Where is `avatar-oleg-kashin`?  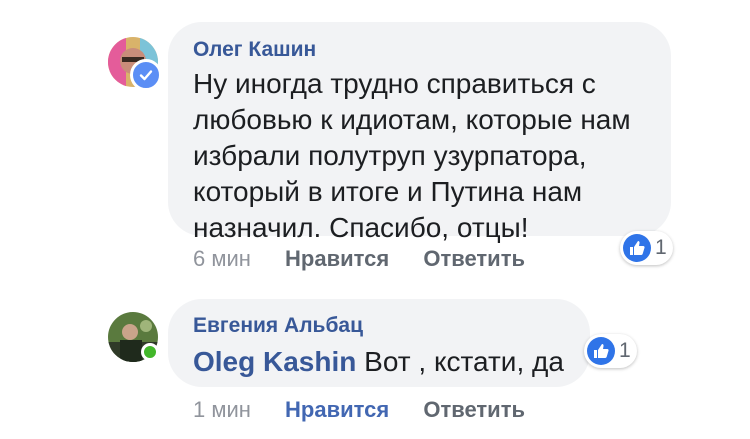
avatar-oleg-kashin is located at coordinates (135, 64).